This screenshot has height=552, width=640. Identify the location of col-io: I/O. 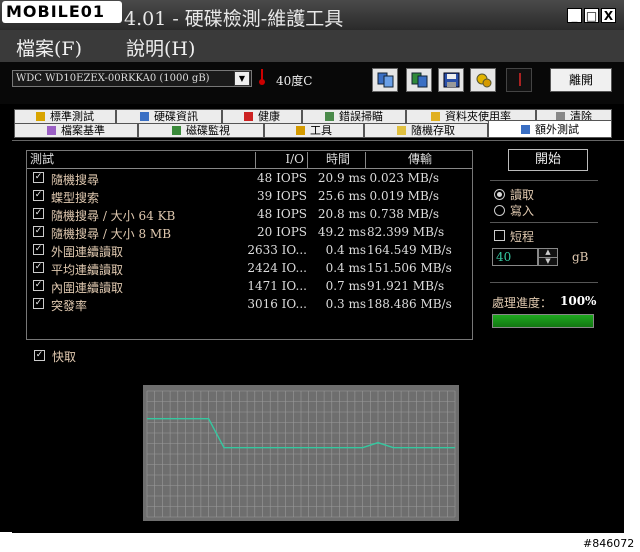
(281, 160).